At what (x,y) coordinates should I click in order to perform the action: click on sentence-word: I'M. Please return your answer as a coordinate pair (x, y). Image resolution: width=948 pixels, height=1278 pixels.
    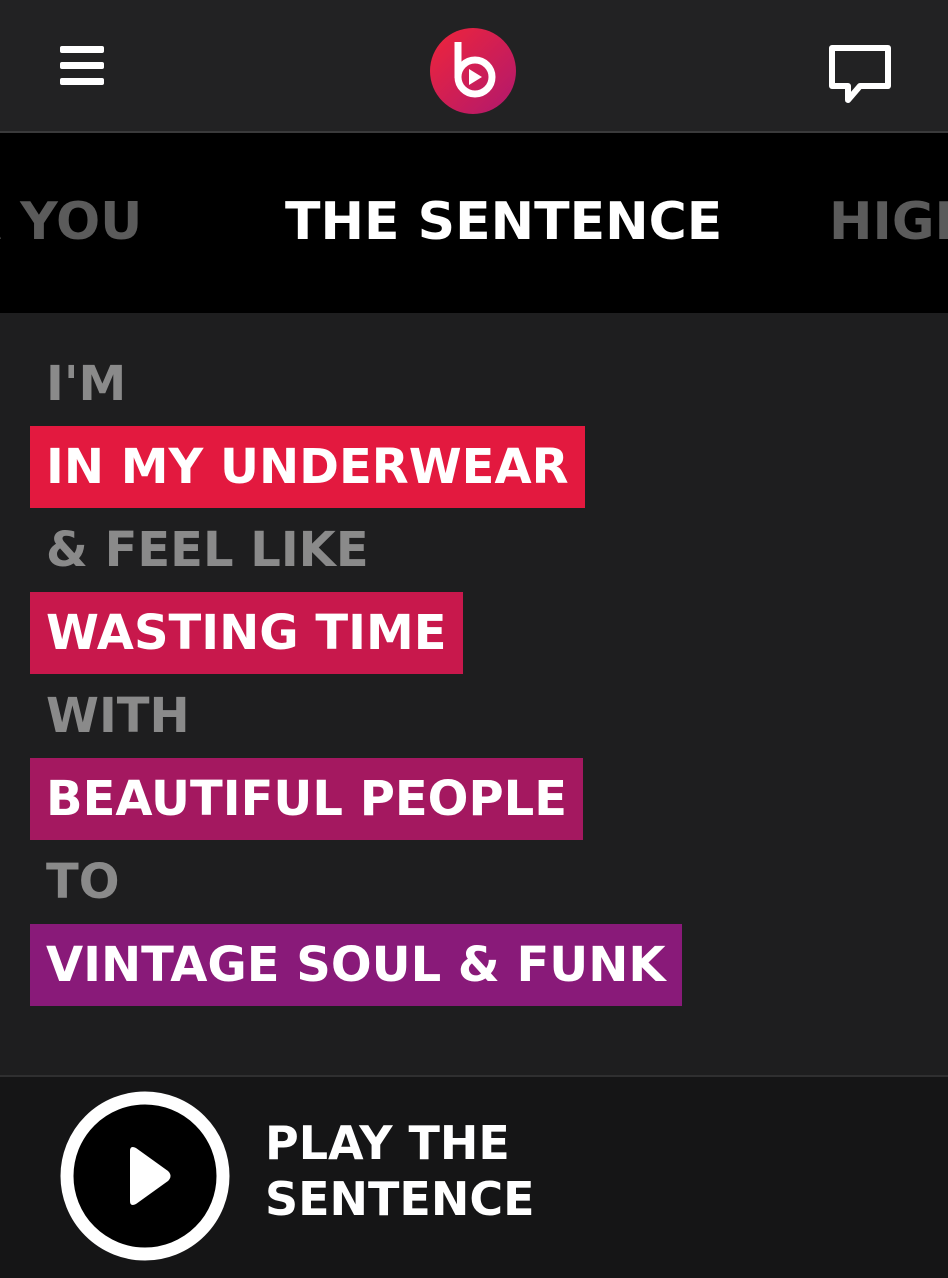
    Looking at the image, I should click on (86, 384).